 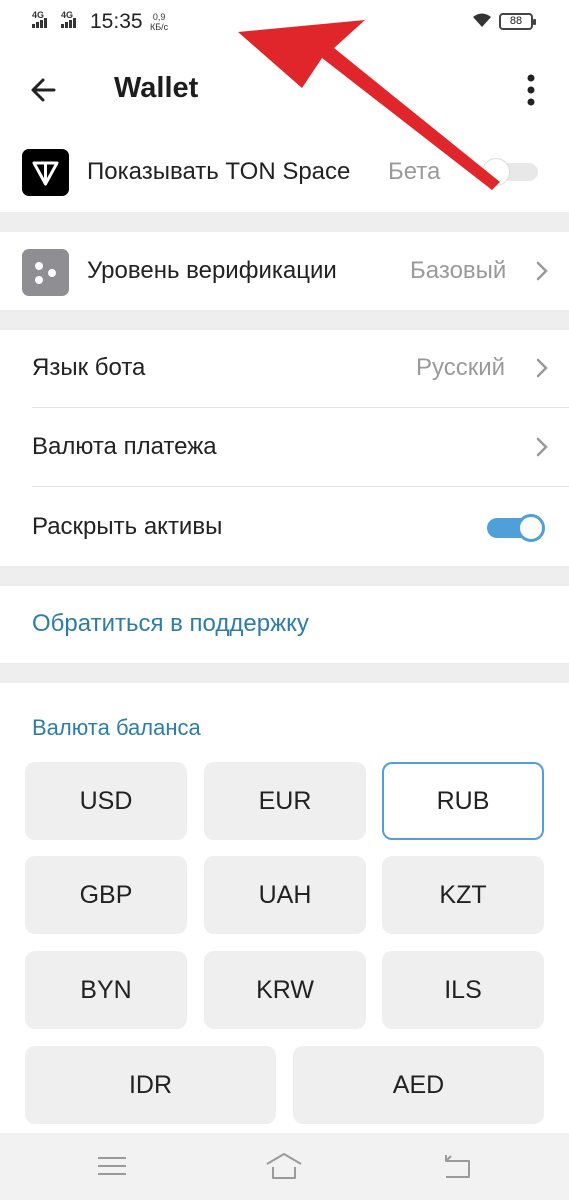 I want to click on verification-row: Уровень верификации Базовый, so click(x=284, y=271).